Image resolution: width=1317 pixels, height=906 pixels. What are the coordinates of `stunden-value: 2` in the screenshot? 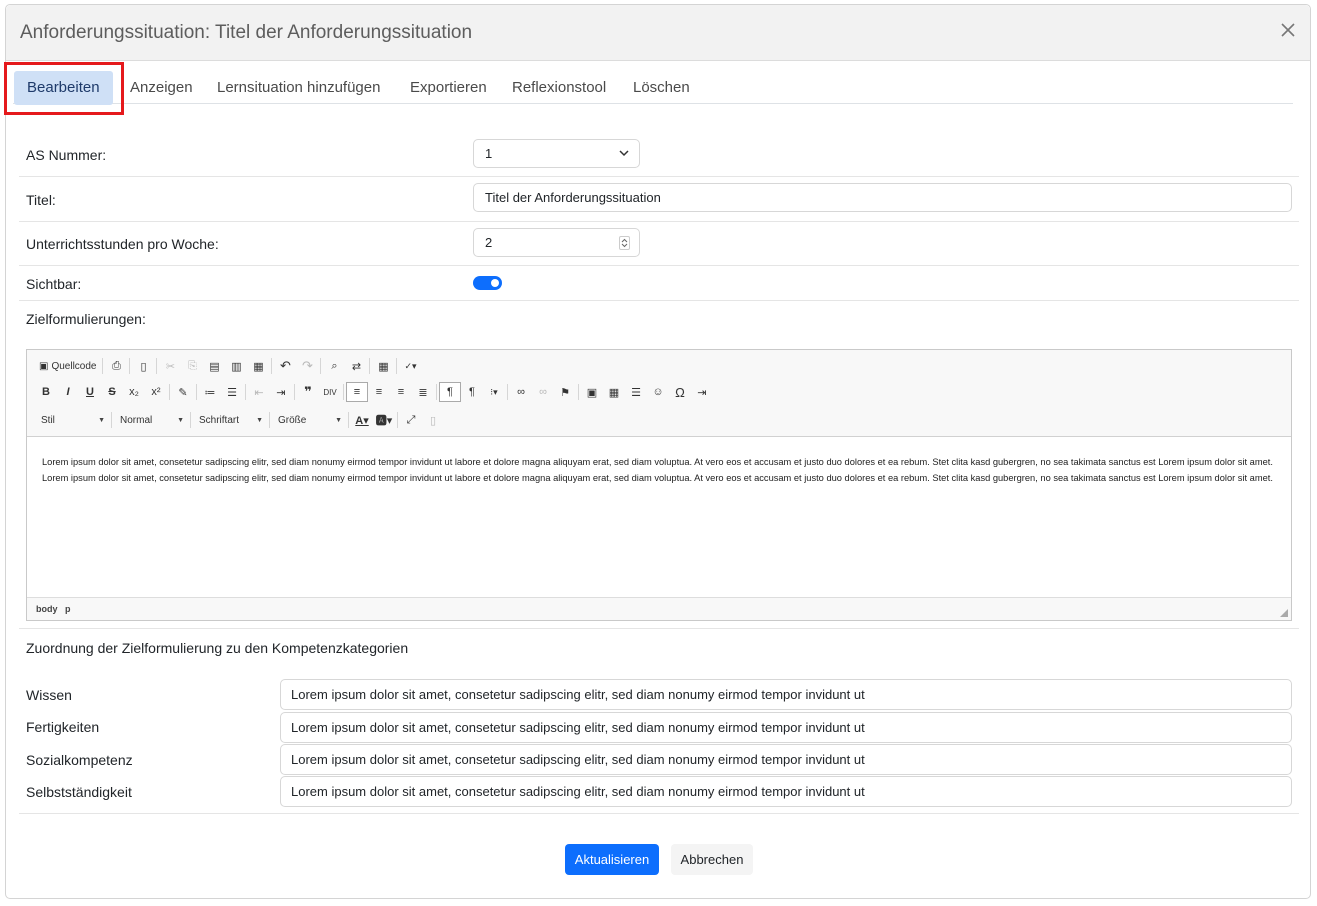 It's located at (489, 242).